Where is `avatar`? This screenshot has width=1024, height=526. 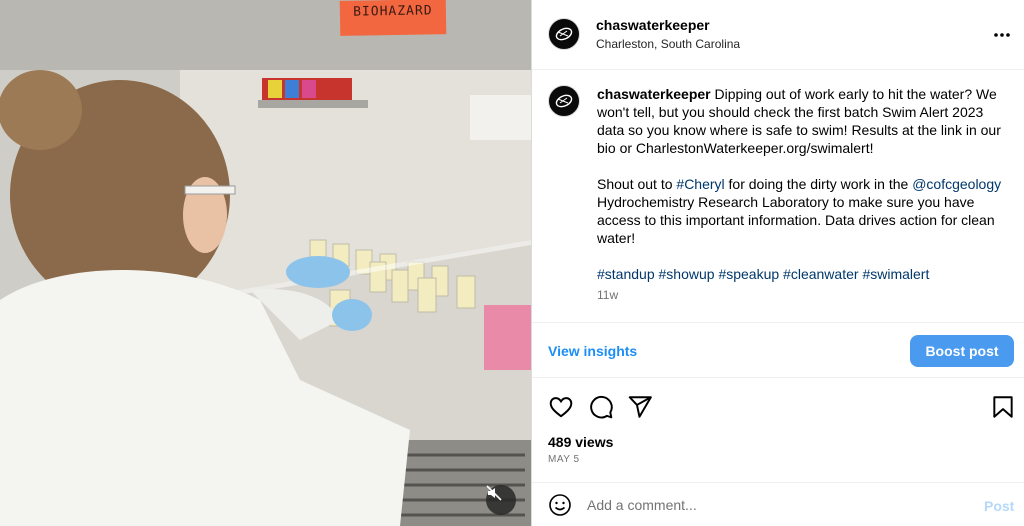 avatar is located at coordinates (564, 34).